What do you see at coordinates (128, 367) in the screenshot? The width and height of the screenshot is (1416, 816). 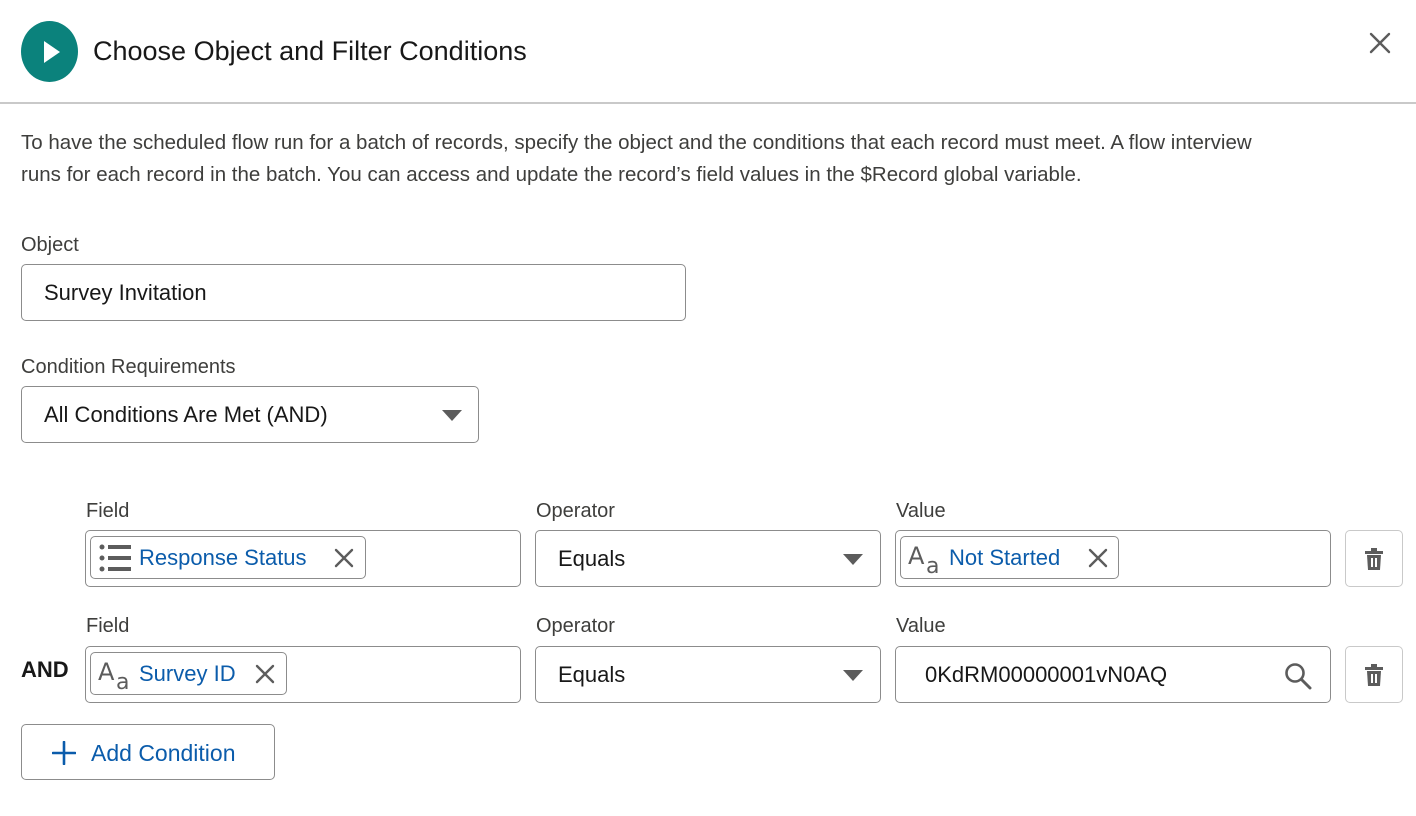 I see `condition-requirements-label: Condition Requirements` at bounding box center [128, 367].